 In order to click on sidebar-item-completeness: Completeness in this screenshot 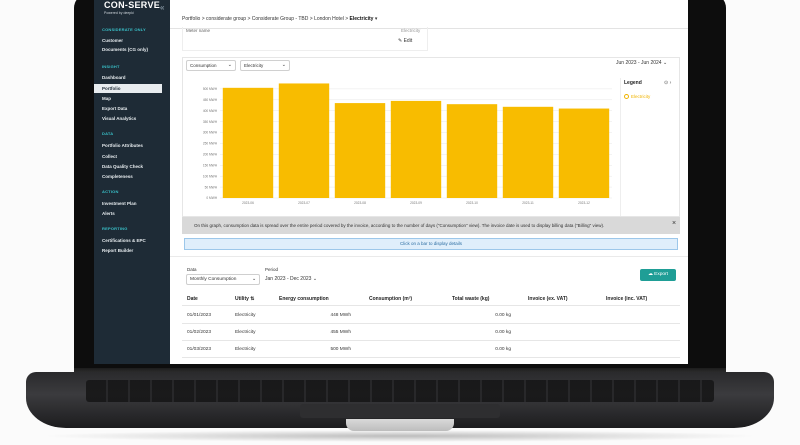, I will do `click(136, 176)`.